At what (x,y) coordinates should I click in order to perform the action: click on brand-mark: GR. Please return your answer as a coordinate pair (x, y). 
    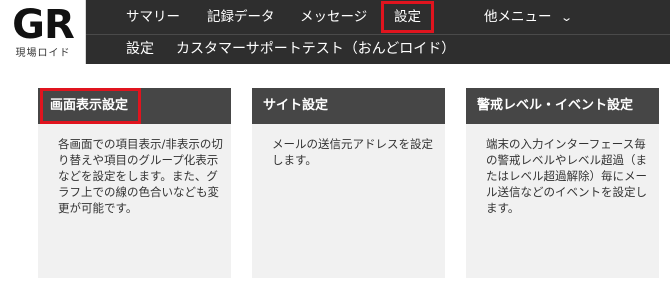
    Looking at the image, I should click on (43, 25).